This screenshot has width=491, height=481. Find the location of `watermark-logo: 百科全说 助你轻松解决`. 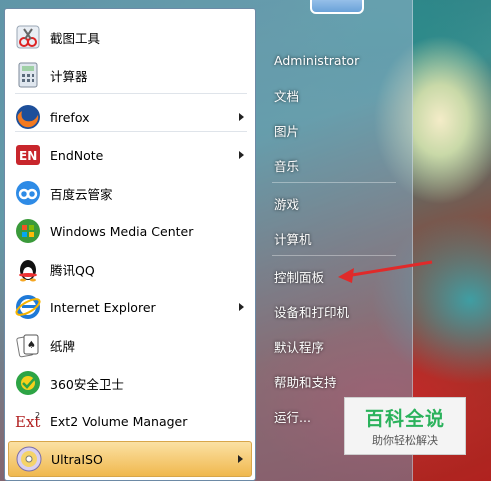

watermark-logo: 百科全说 助你轻松解决 is located at coordinates (405, 426).